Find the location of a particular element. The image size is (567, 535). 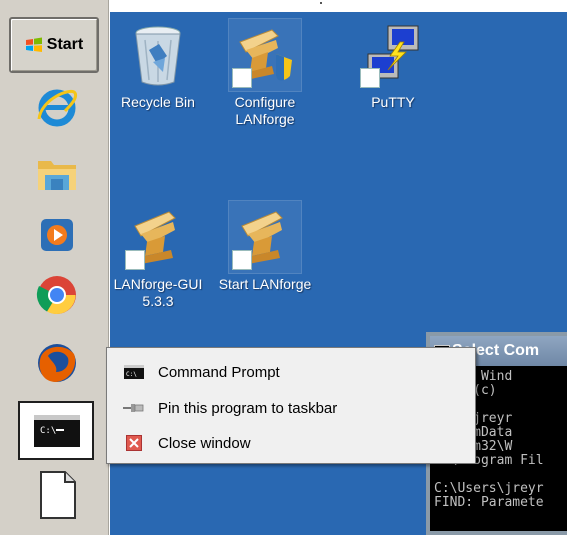

recycle-bin-icon is located at coordinates (158, 56).